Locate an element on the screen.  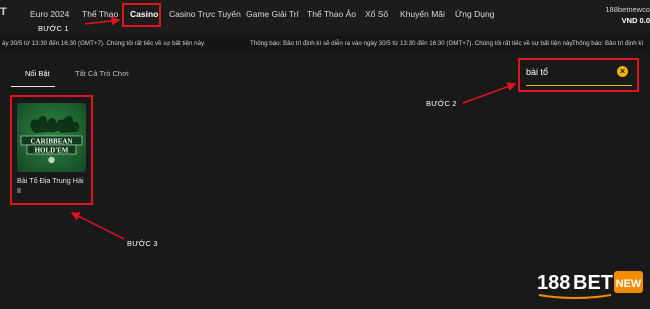
nav-the-thao-ao: Thể Thao Ảo is located at coordinates (331, 14).